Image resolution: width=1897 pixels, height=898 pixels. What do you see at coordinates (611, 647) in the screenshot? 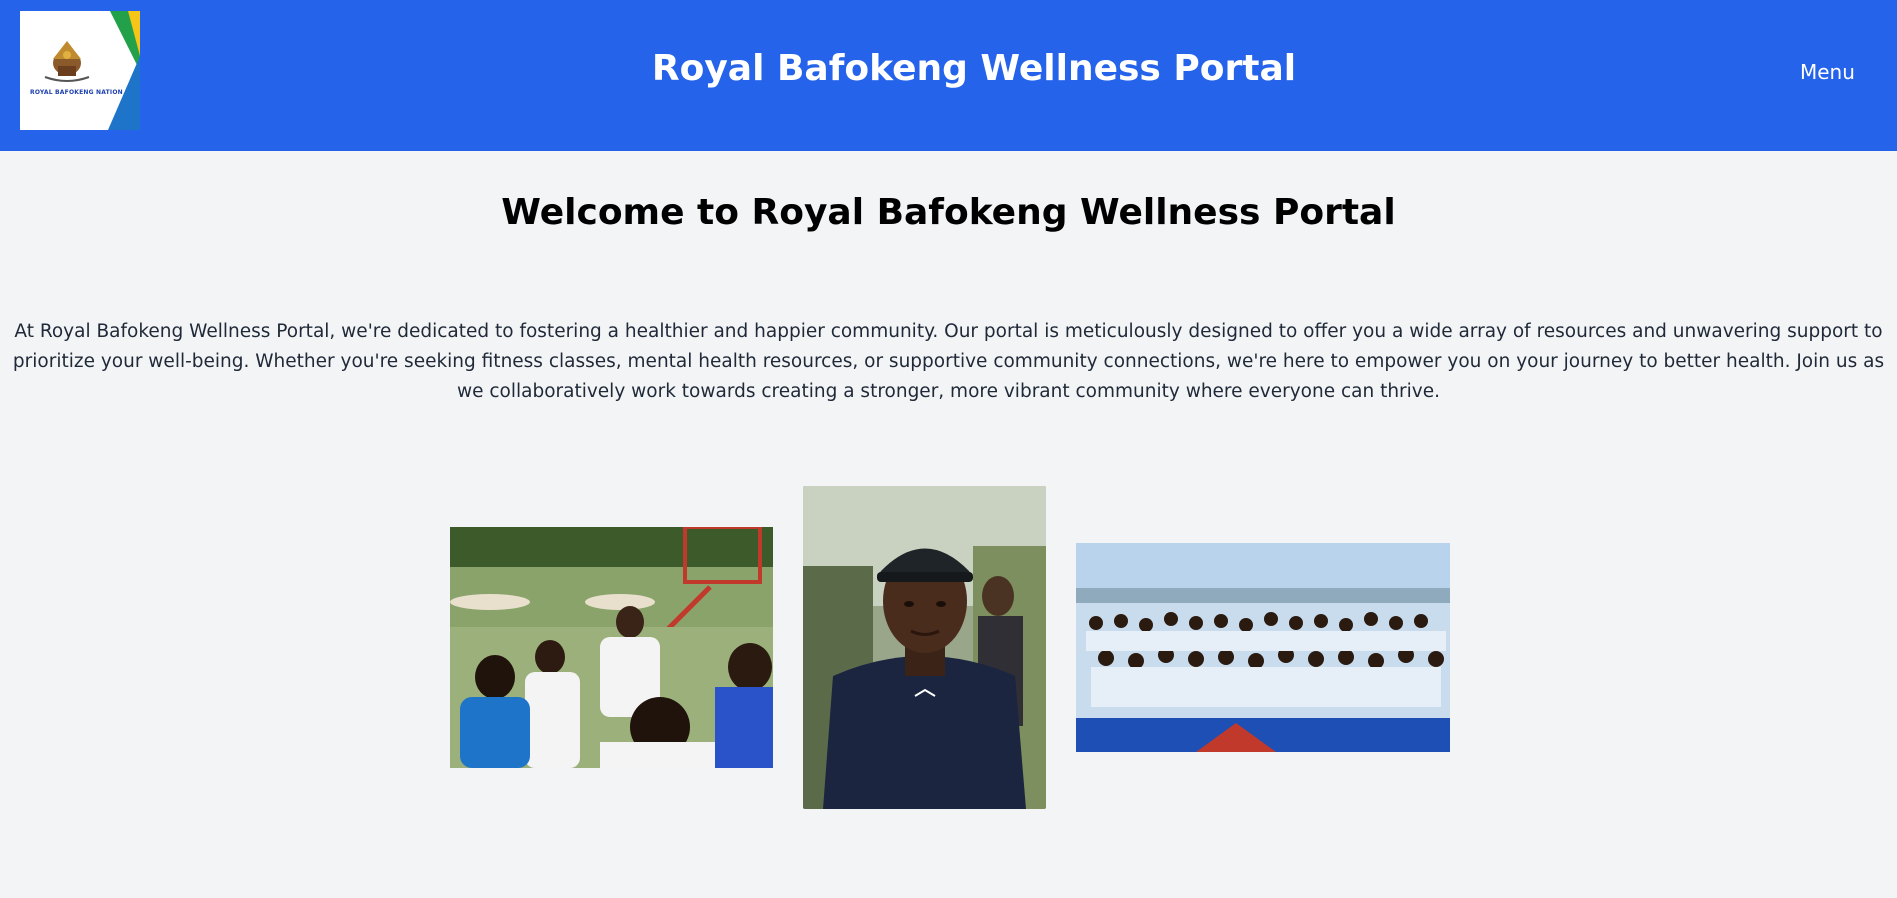
I see `basketball-team-huddle-photo` at bounding box center [611, 647].